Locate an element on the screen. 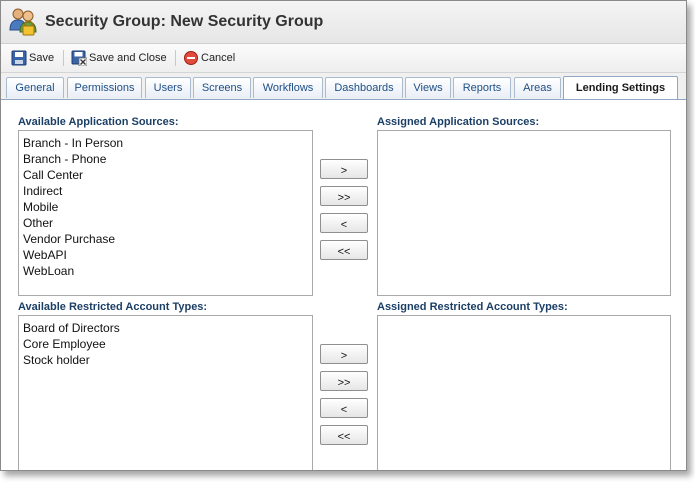 This screenshot has height=486, width=695. list-item: Board of Directors is located at coordinates (165, 328).